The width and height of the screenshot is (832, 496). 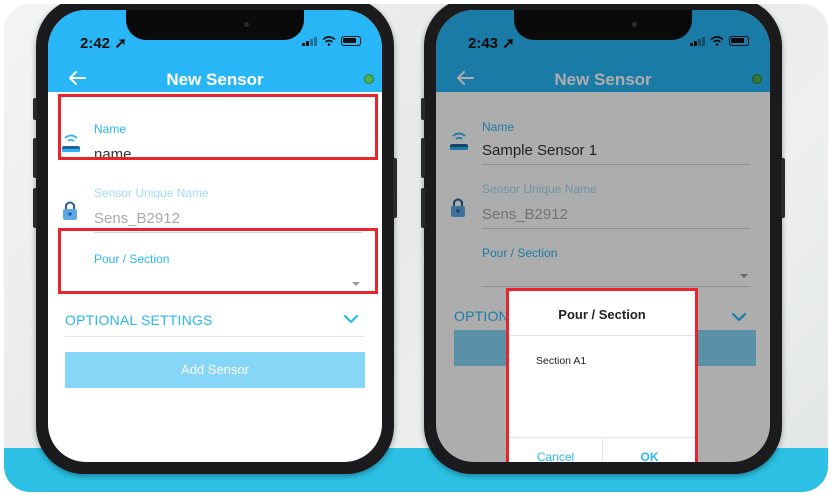 What do you see at coordinates (602, 375) in the screenshot?
I see `pour-section-dialog: Pour / Section Section A1 Cancel OK` at bounding box center [602, 375].